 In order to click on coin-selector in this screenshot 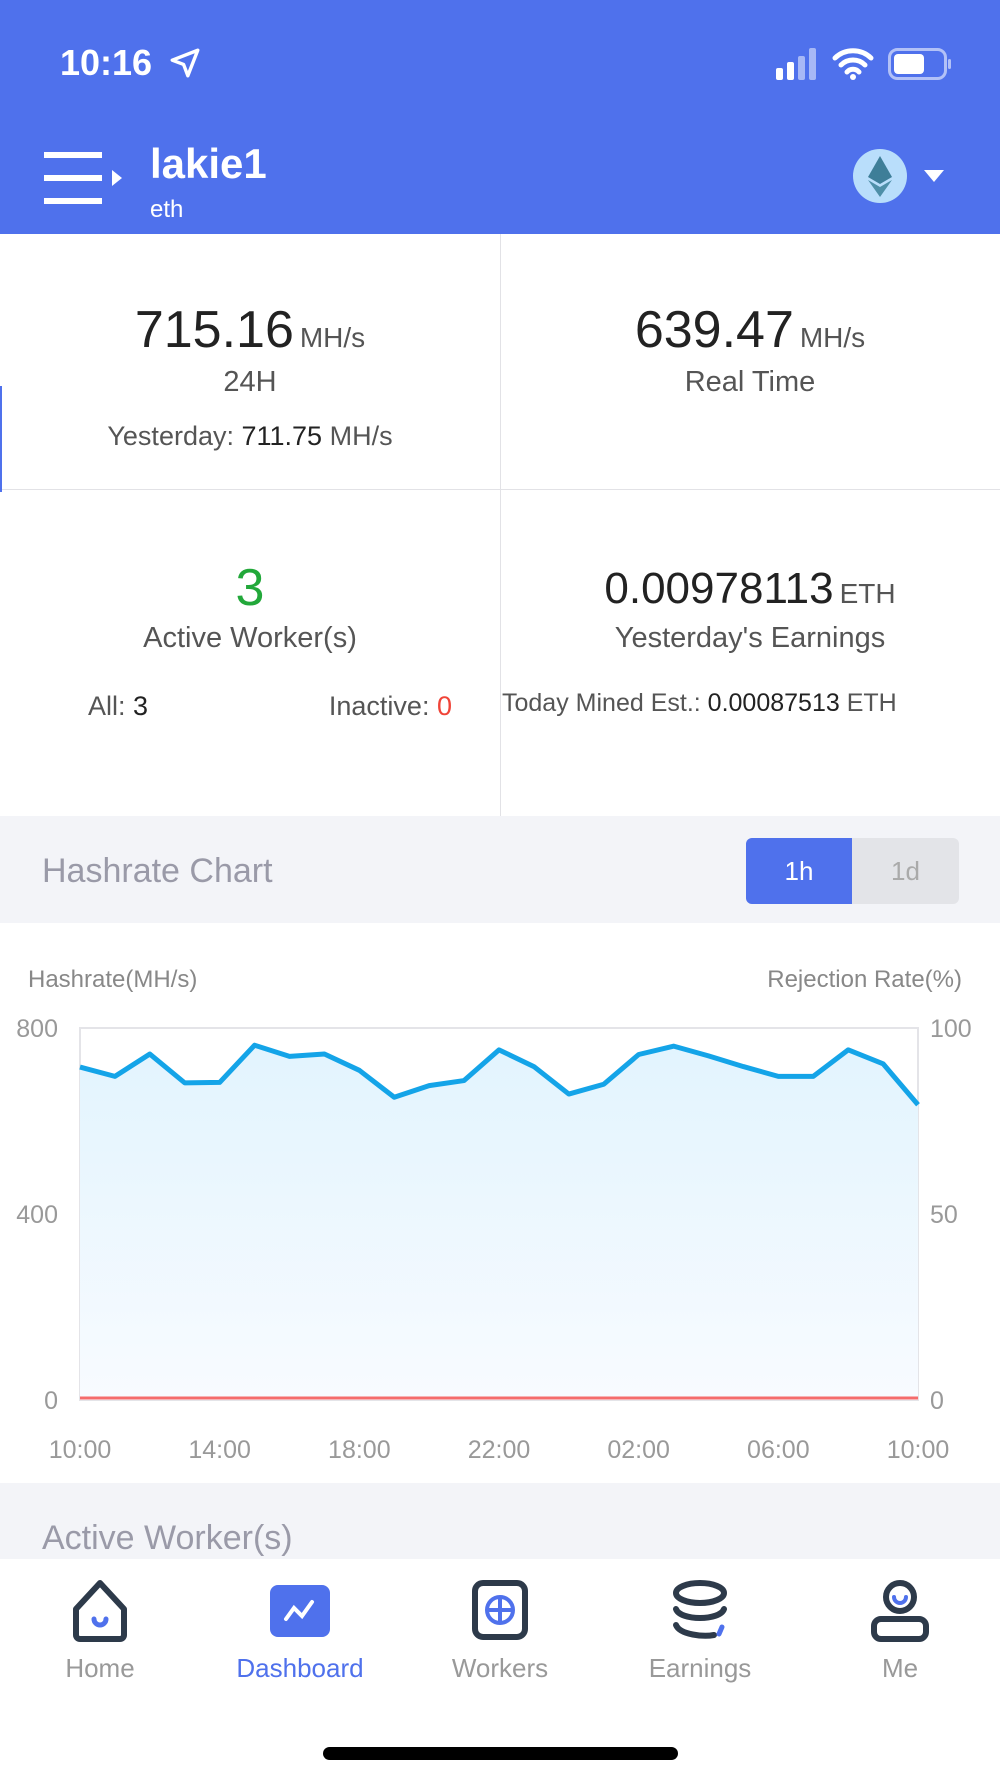, I will do `click(899, 176)`.